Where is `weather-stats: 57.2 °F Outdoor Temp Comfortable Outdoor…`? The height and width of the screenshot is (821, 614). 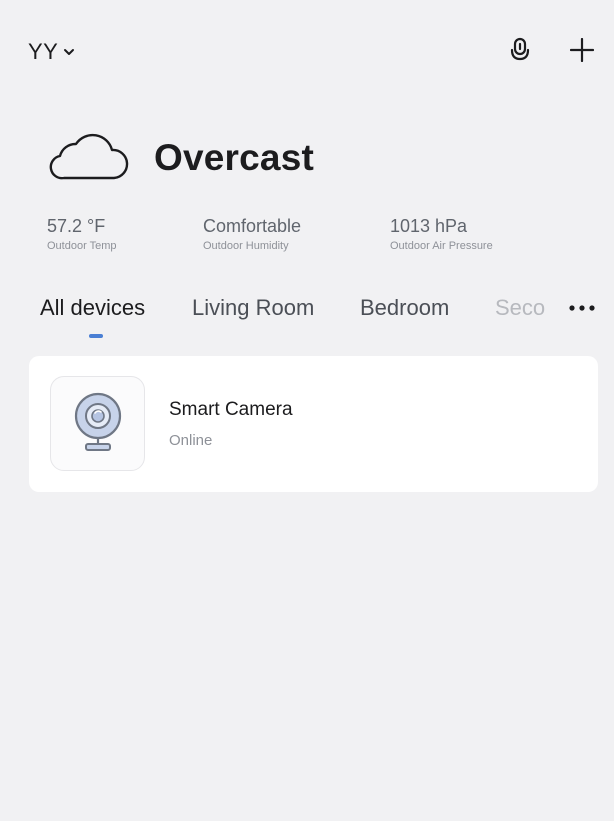
weather-stats: 57.2 °F Outdoor Temp Comfortable Outdoor… is located at coordinates (315, 237).